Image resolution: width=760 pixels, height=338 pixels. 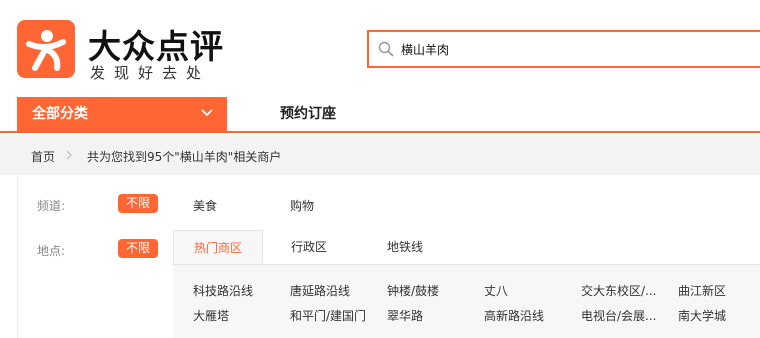 What do you see at coordinates (184, 157) in the screenshot?
I see `search-result-count: 共为您找到95个"横山羊肉"相关商户` at bounding box center [184, 157].